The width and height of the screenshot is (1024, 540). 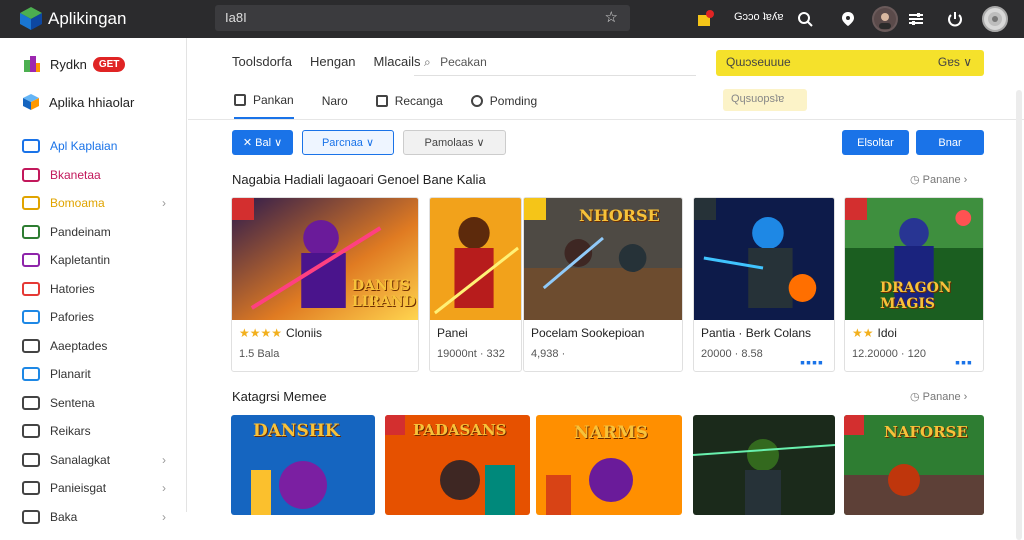 I want to click on power-icon, so click(x=955, y=19).